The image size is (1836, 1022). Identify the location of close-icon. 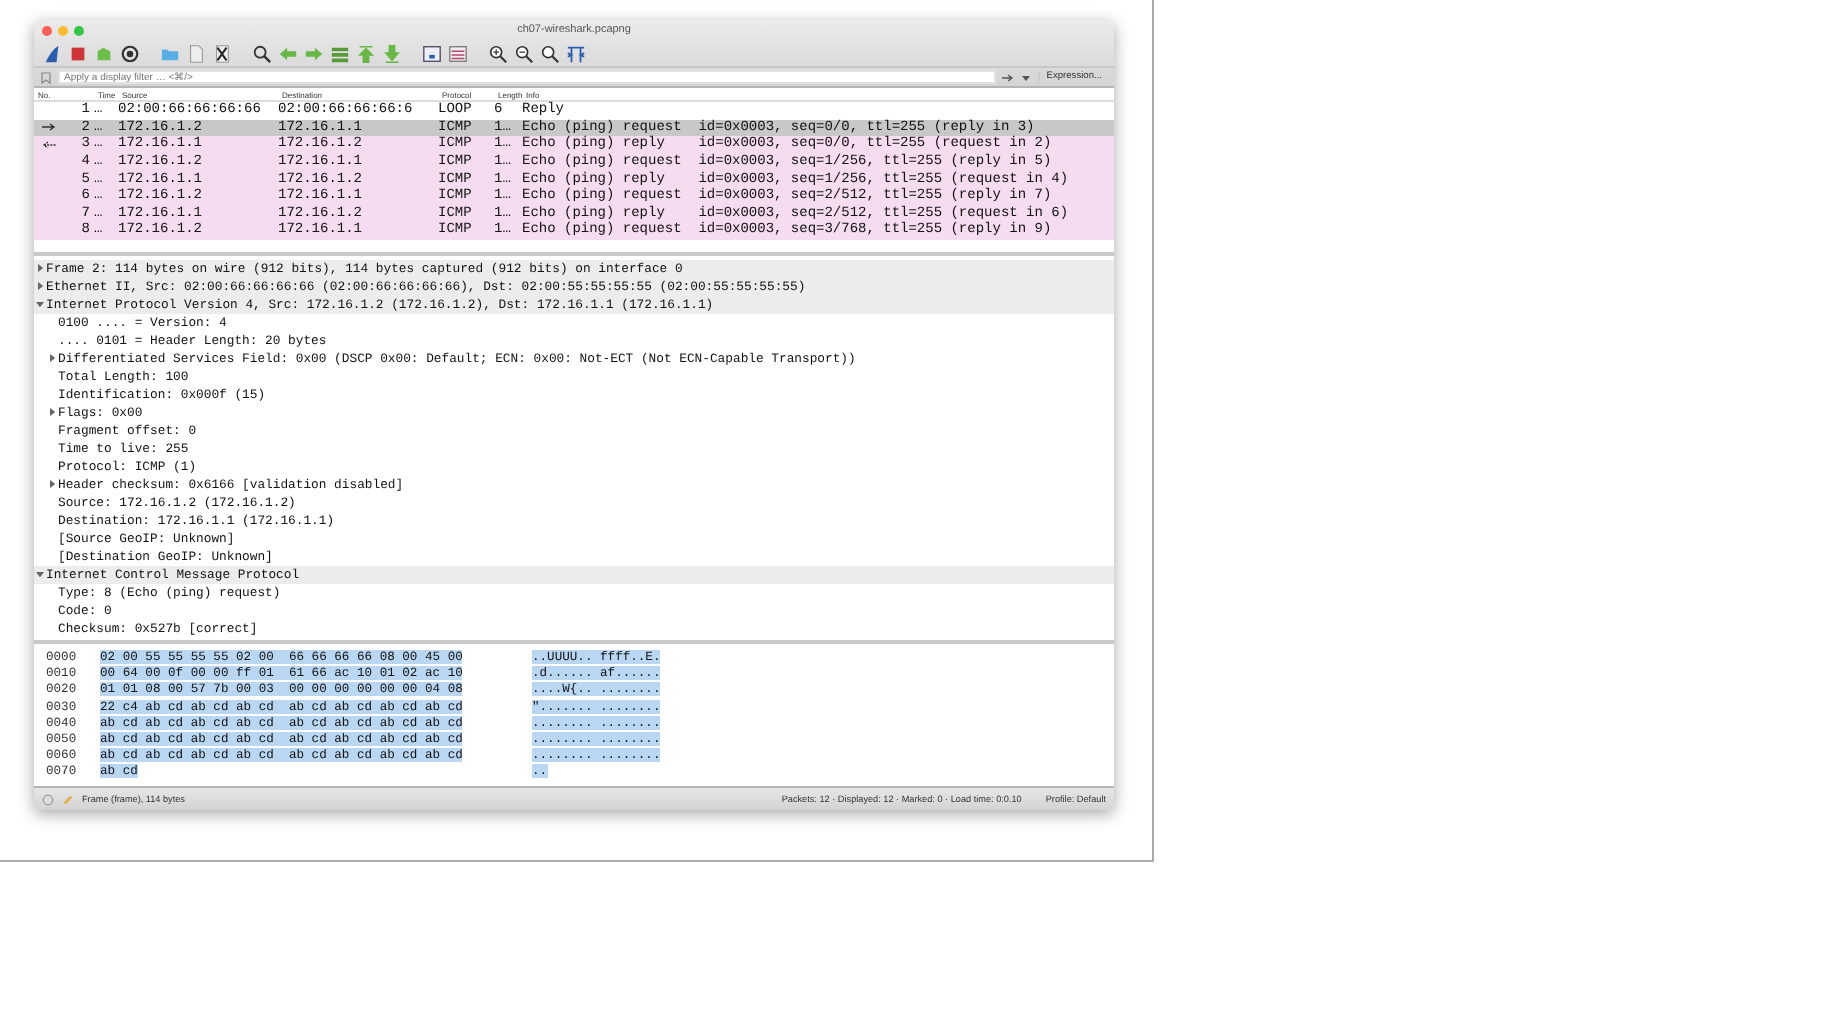
(222, 53).